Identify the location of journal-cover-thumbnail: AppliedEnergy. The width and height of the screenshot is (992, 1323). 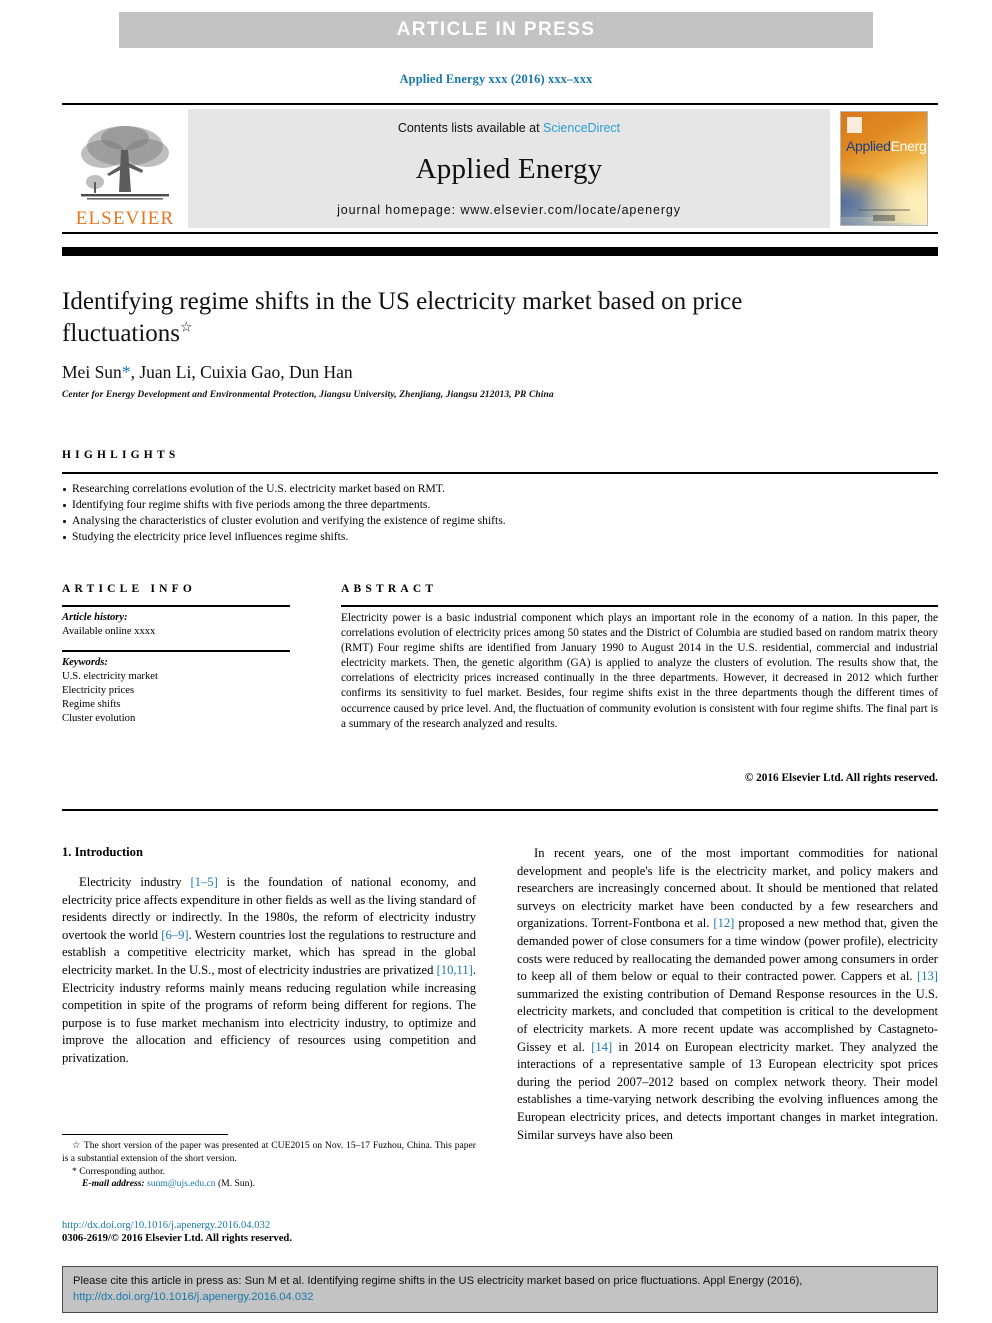
(884, 168).